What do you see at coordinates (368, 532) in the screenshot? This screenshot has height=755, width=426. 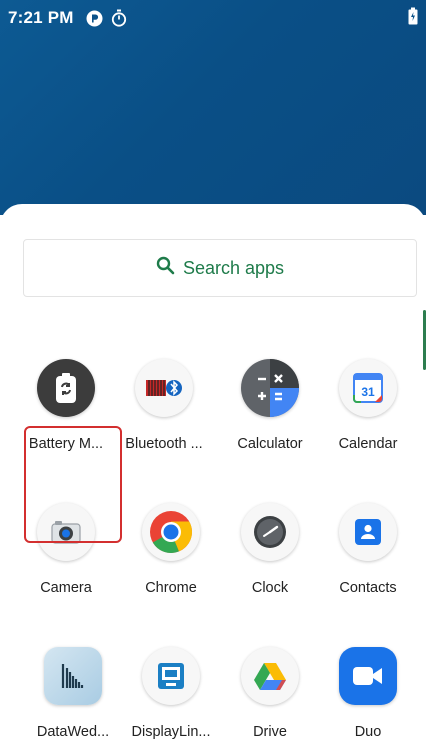 I see `contacts-icon` at bounding box center [368, 532].